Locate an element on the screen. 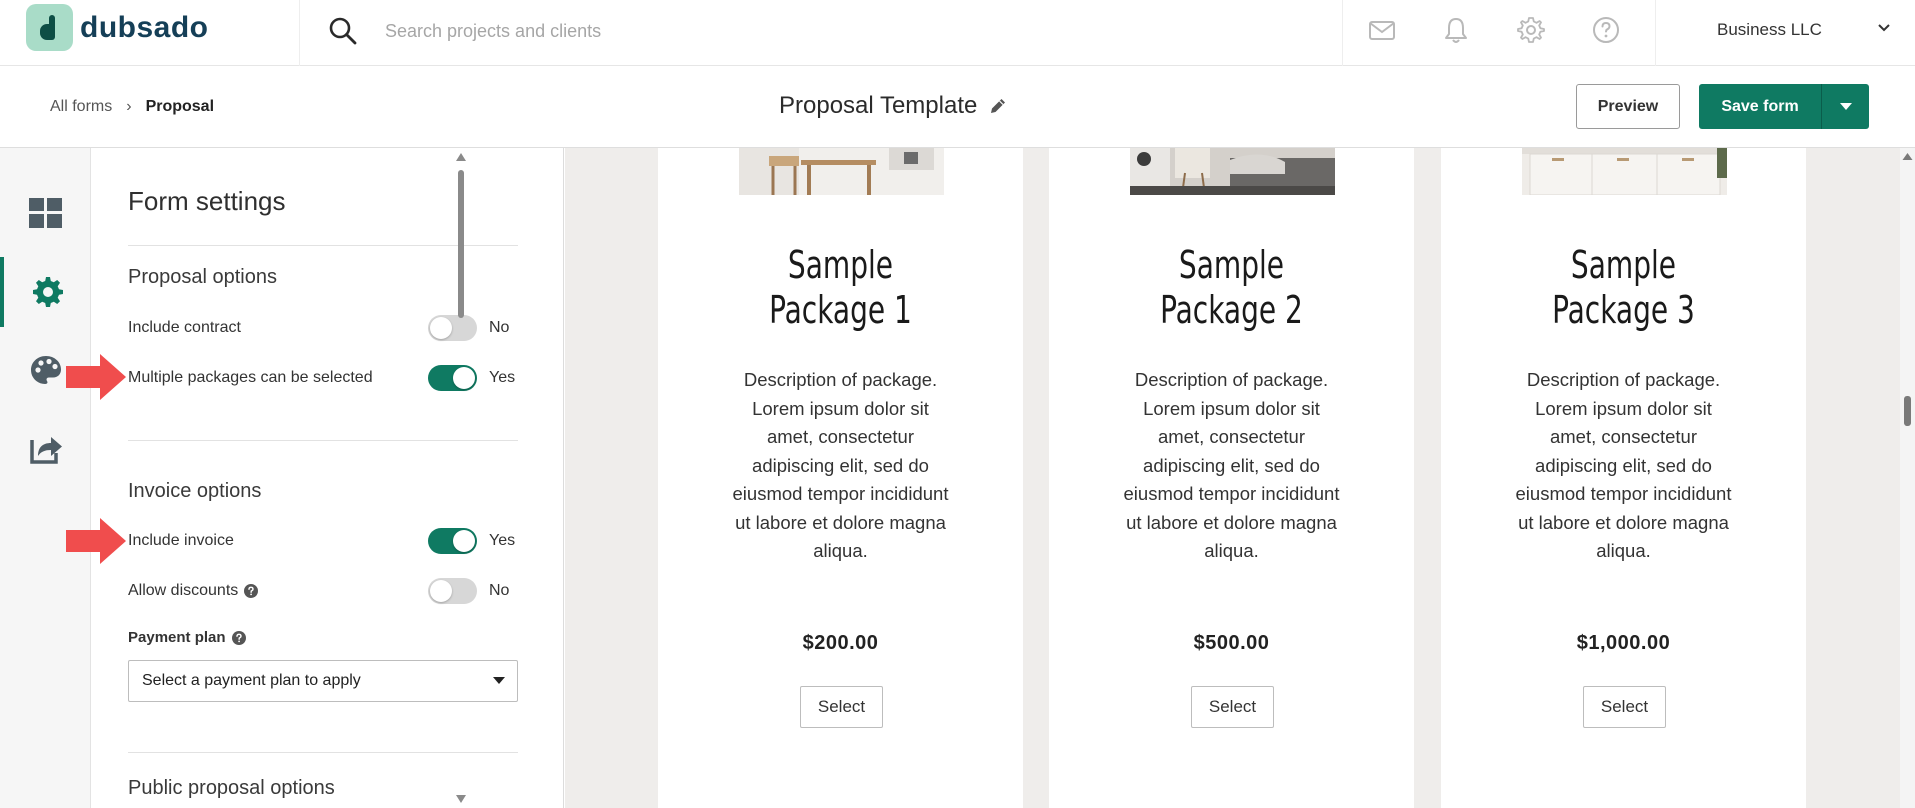 The height and width of the screenshot is (808, 1915). chevron-down-icon is located at coordinates (1884, 28).